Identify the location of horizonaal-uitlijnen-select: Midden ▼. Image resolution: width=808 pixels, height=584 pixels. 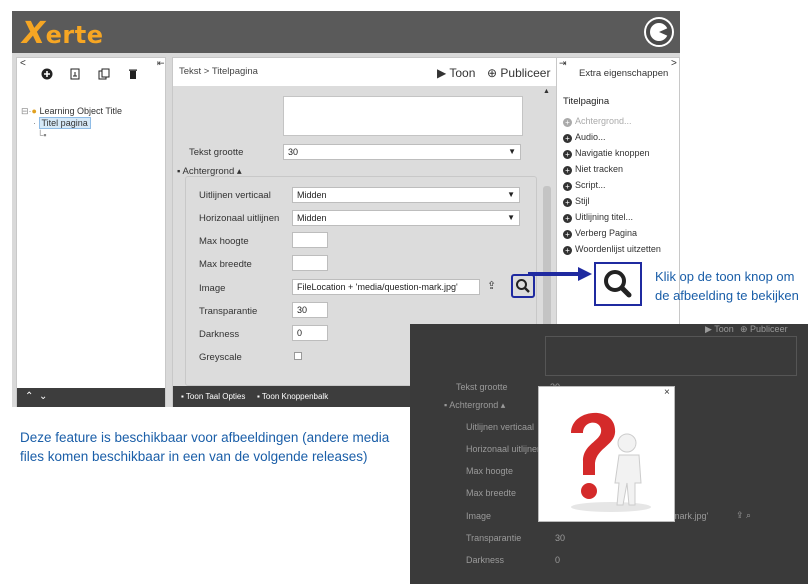
(406, 218).